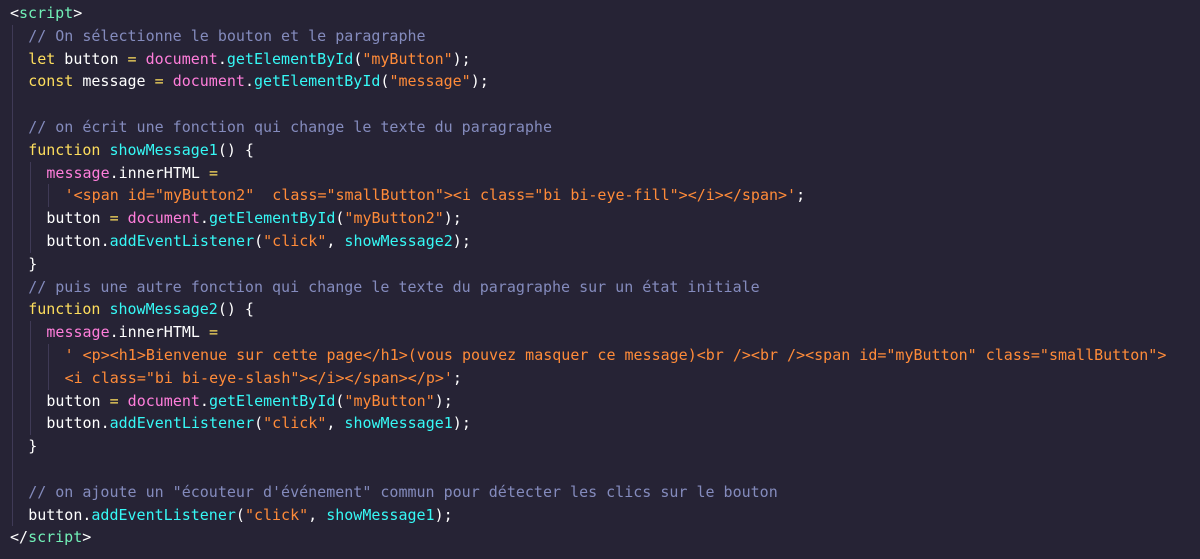 This screenshot has width=1200, height=559. Describe the element at coordinates (15, 13) in the screenshot. I see `code-token: <` at that location.